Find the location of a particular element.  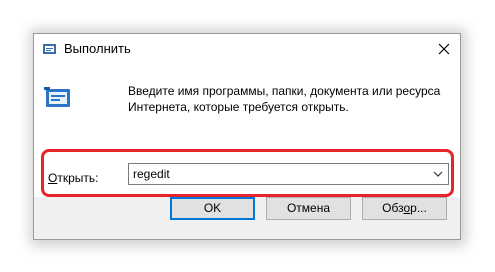

dropdown-button is located at coordinates (438, 174).